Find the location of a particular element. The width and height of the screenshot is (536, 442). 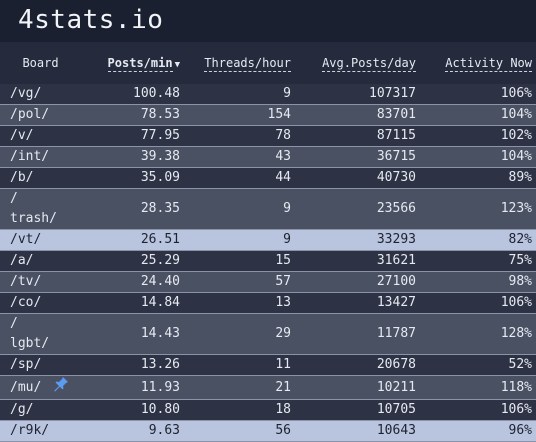

header-activity-now: Activity Now is located at coordinates (478, 63).